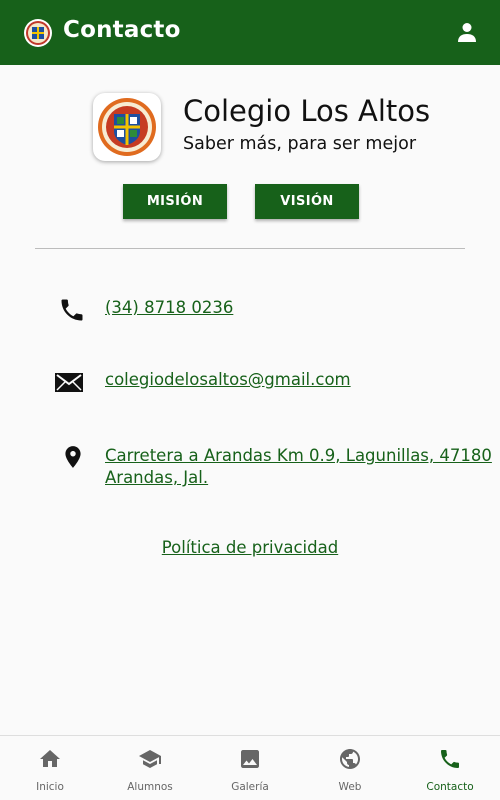 This screenshot has height=800, width=500. Describe the element at coordinates (307, 111) in the screenshot. I see `school-name: Colegio Los Altos` at that location.